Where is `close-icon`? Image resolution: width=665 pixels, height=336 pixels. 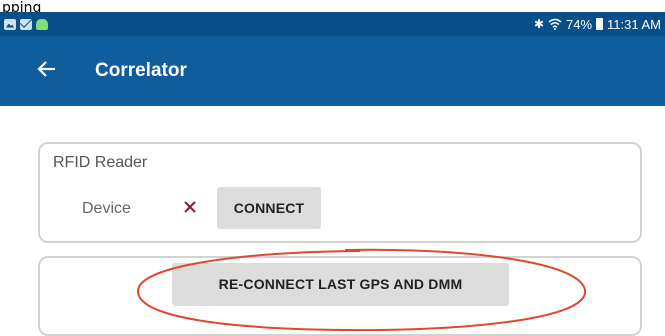
close-icon is located at coordinates (190, 207).